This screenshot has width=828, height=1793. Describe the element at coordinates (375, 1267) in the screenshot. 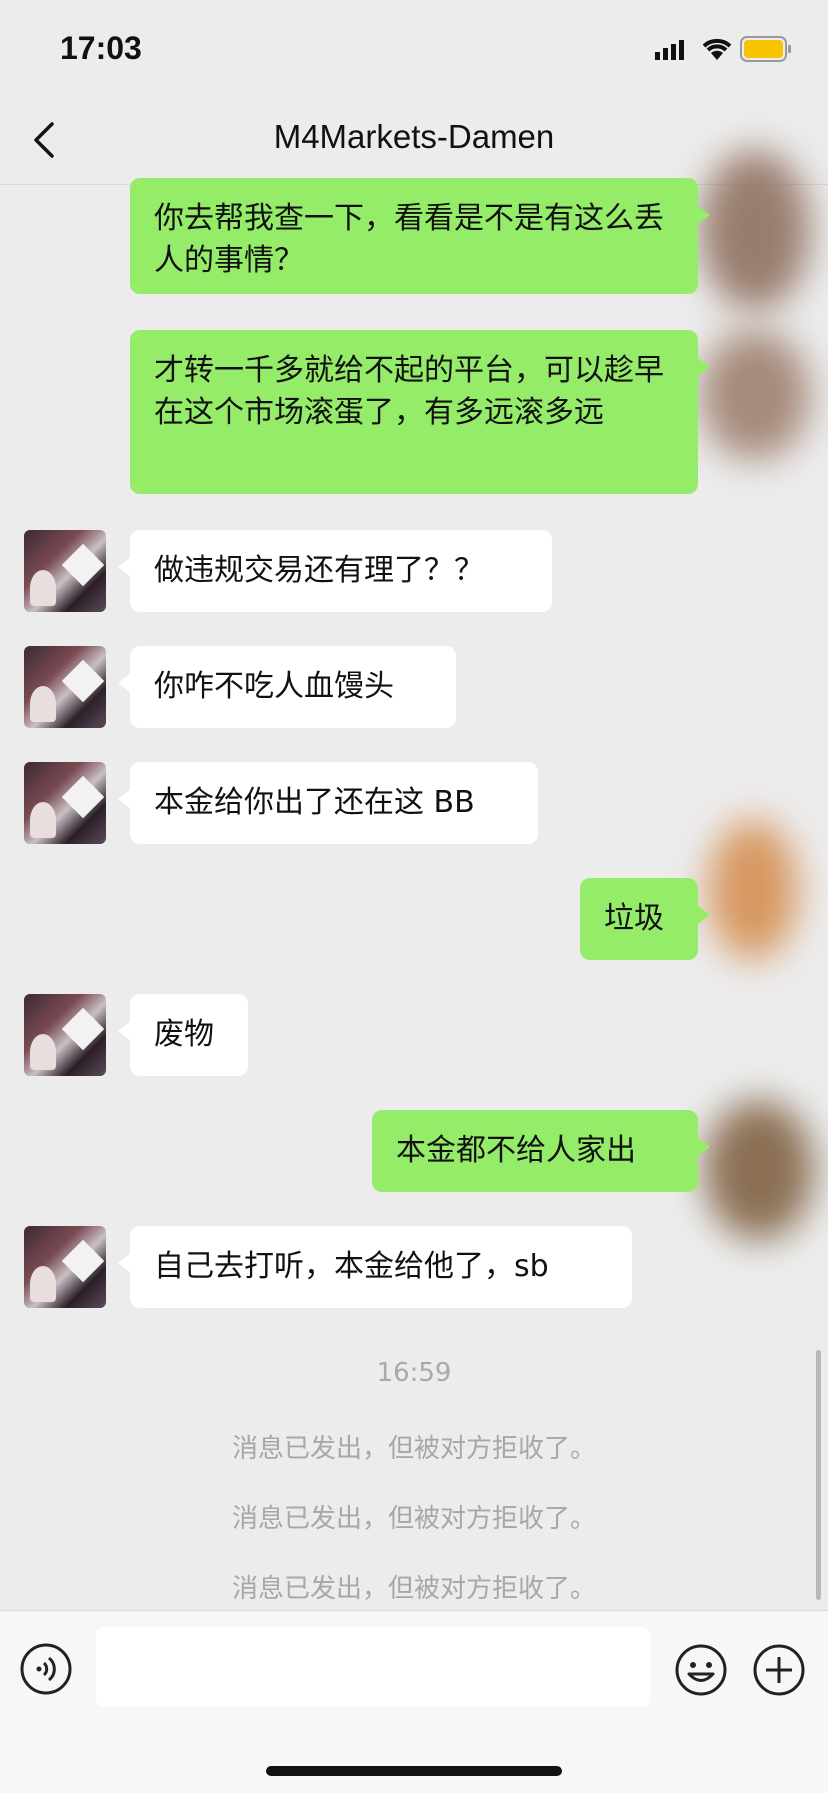

I see `message-bubble-them: 自己去打听，本金给他了，sb` at that location.